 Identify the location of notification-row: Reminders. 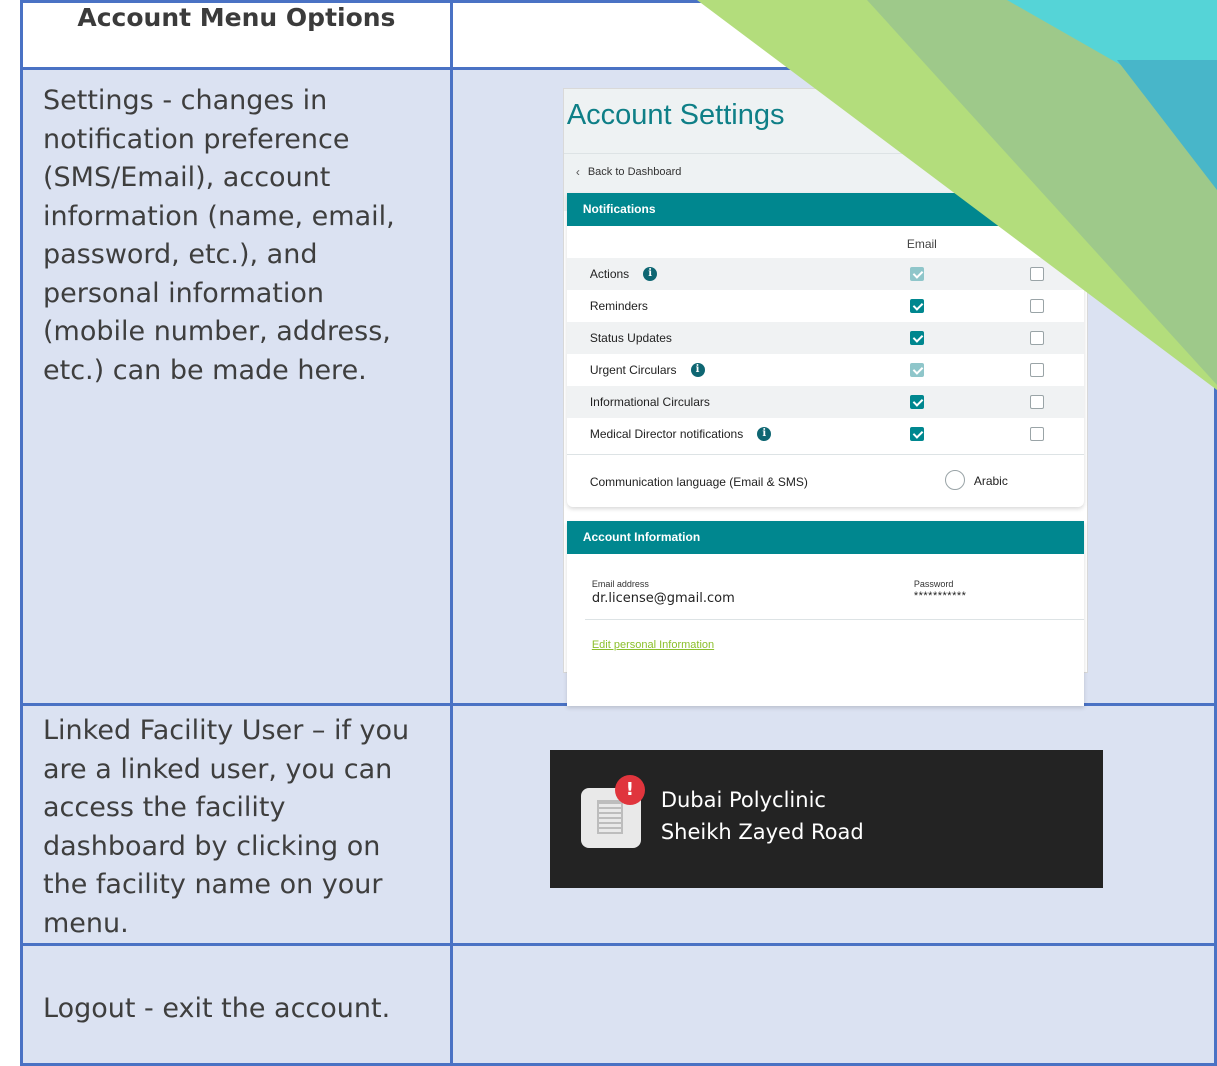
(825, 306).